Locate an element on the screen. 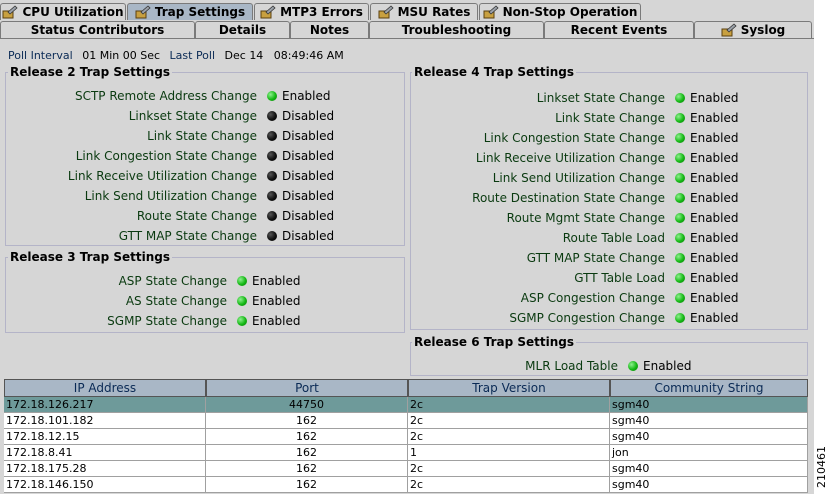 The width and height of the screenshot is (828, 494). table-row: 172.18.101.182 162 2c sgm40 is located at coordinates (406, 421).